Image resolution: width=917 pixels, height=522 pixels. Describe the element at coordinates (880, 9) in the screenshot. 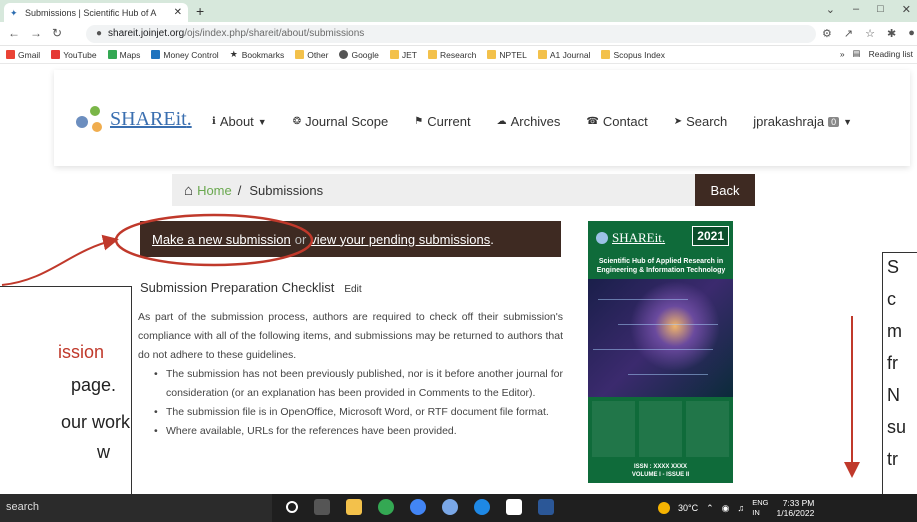

I see `maximize-icon: □` at that location.